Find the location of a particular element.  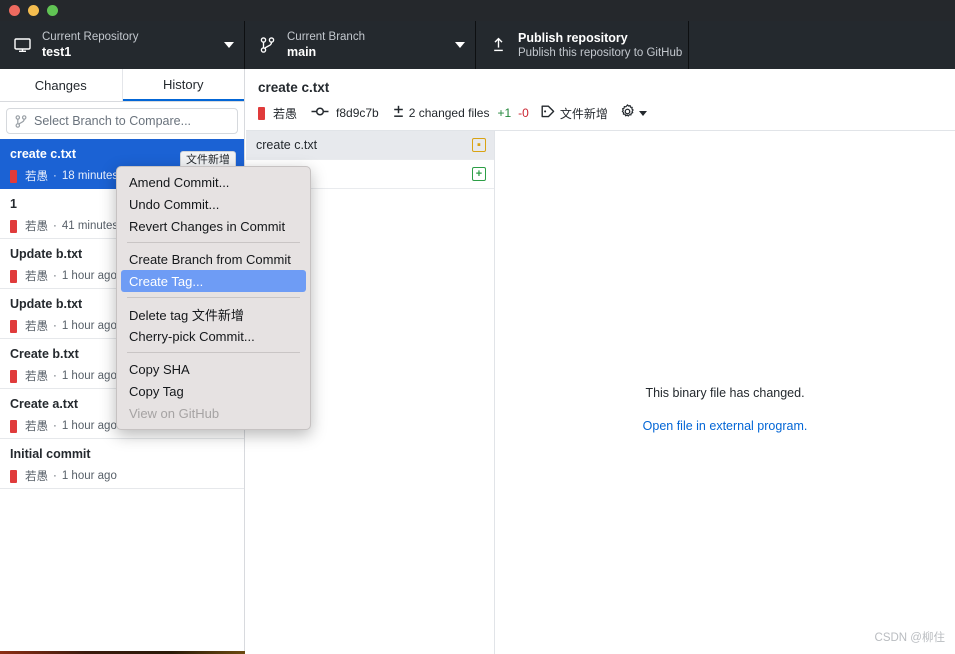

current-repository-label: Current Repository is located at coordinates (90, 36).